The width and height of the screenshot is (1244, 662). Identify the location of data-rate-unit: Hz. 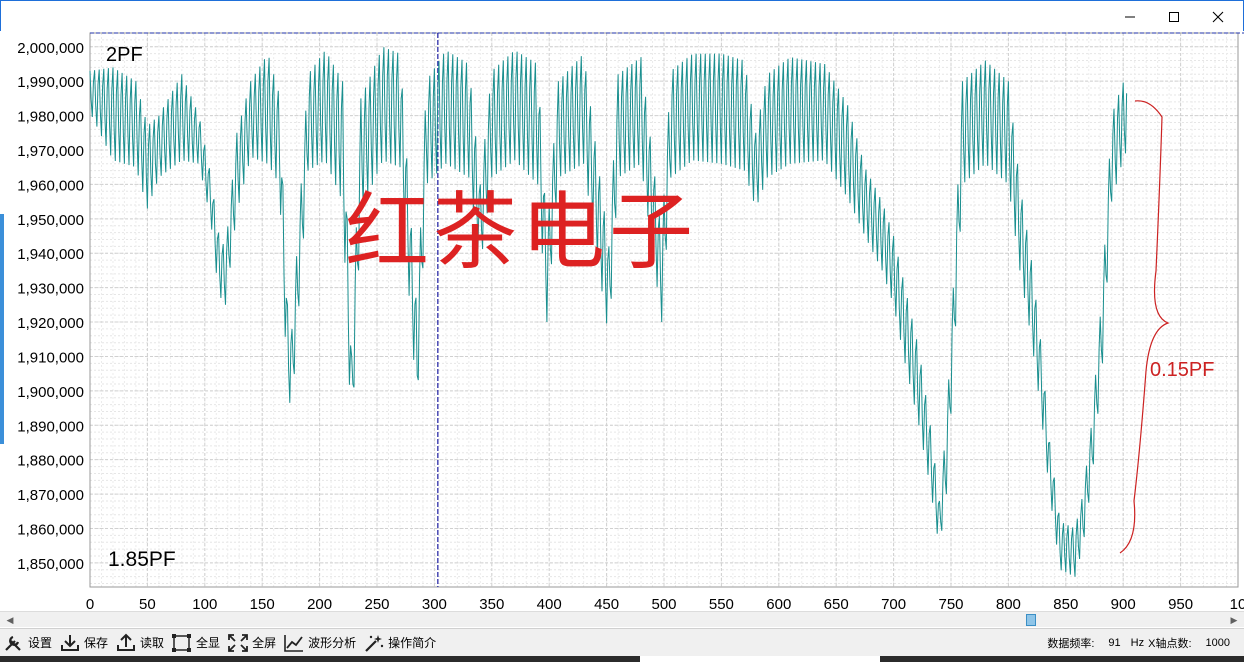
(1137, 643).